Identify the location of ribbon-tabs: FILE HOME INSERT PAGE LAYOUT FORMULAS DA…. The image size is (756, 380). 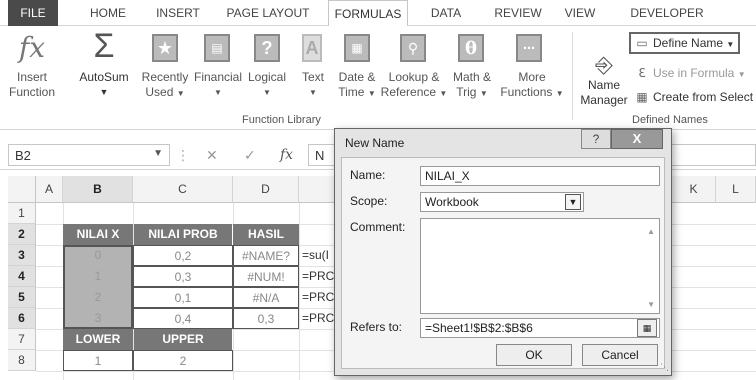
(378, 13).